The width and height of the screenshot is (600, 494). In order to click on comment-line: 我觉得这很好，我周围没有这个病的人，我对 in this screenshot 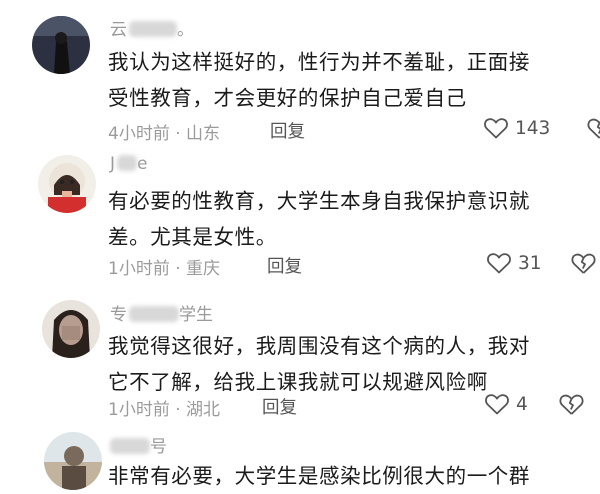, I will do `click(319, 346)`.